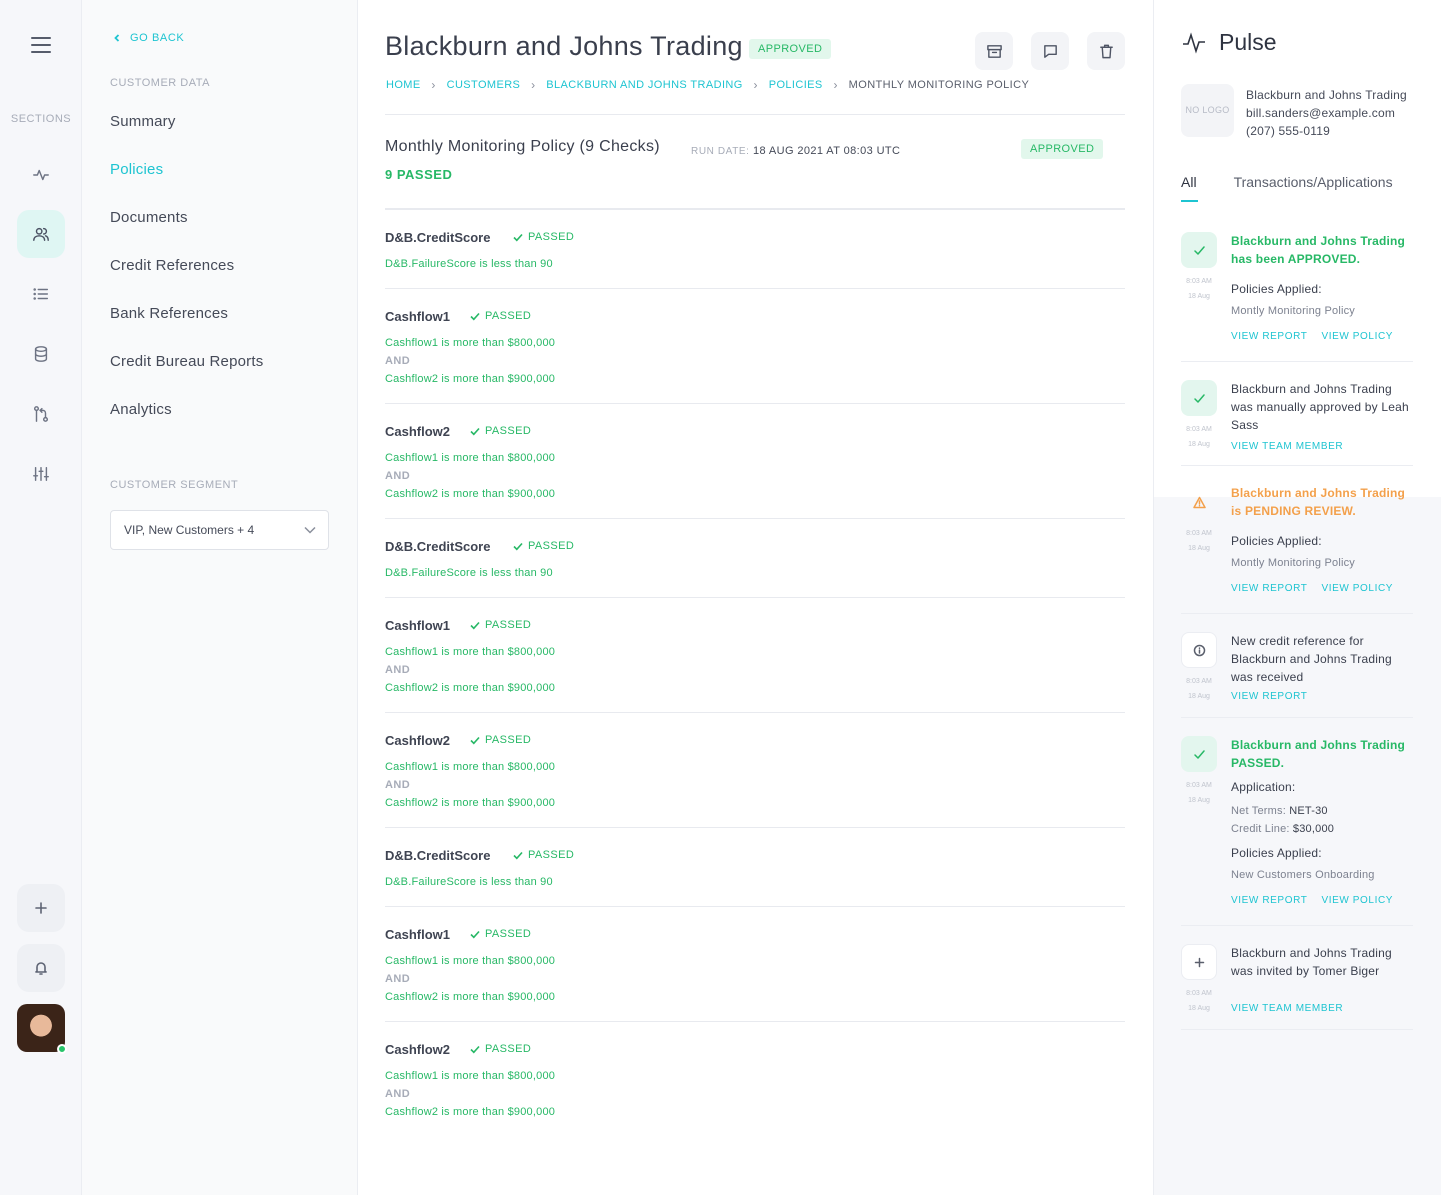 The height and width of the screenshot is (1195, 1441). I want to click on tab-transactions-applications: Transactions/Applications, so click(1313, 188).